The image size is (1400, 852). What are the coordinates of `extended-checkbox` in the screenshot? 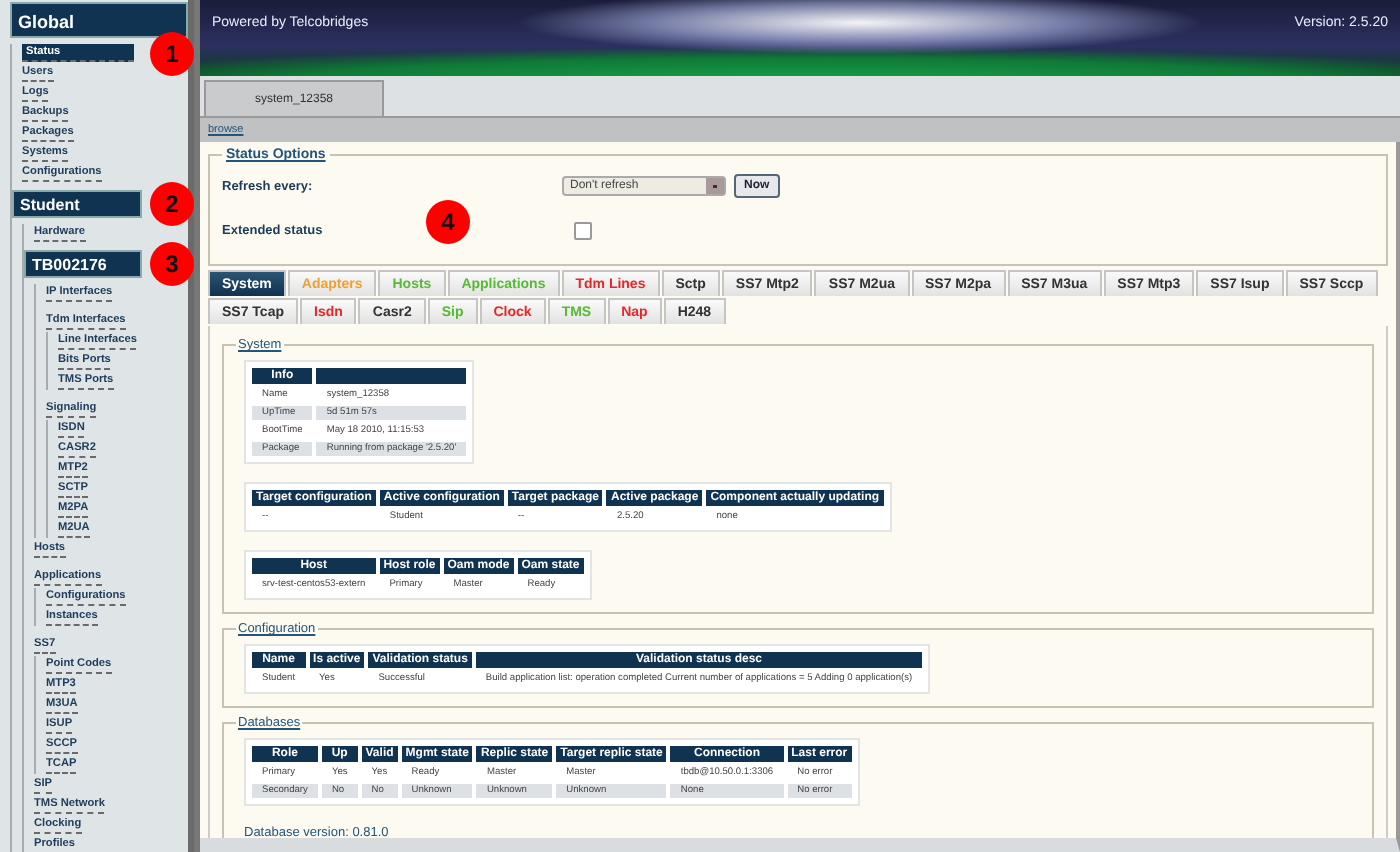 It's located at (583, 231).